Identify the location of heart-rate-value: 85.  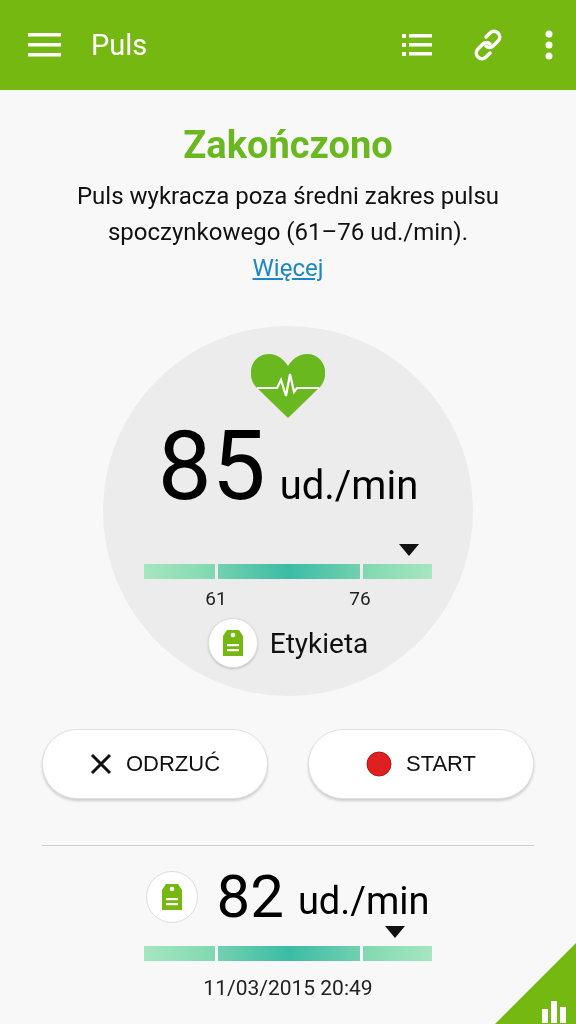
(211, 466).